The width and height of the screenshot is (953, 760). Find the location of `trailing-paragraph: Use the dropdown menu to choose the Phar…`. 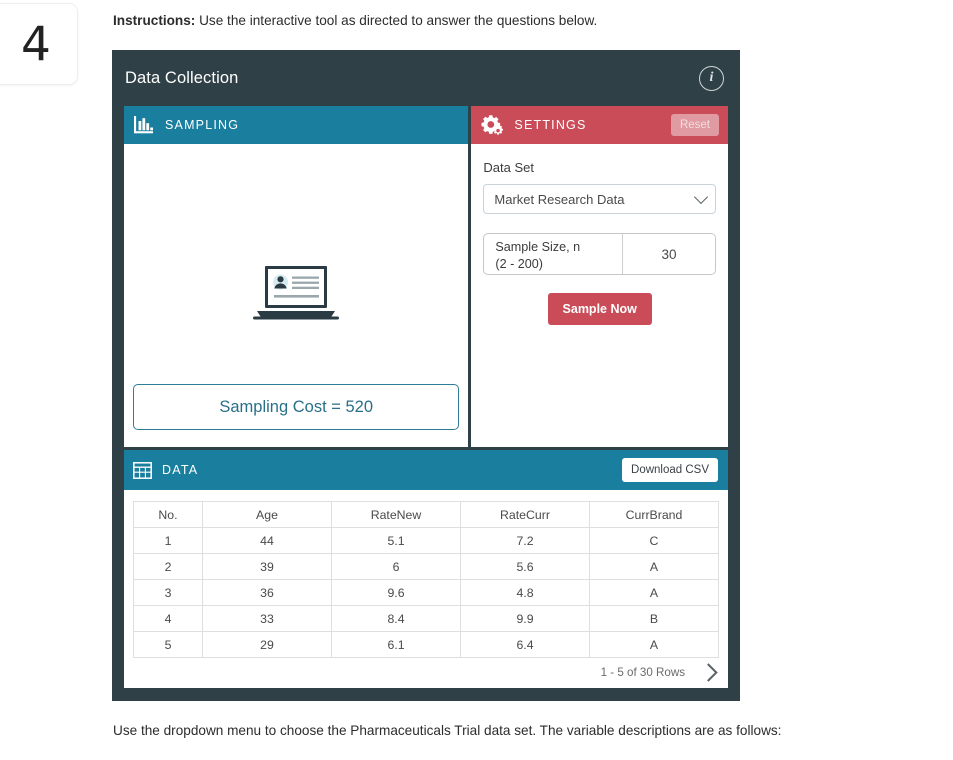

trailing-paragraph: Use the dropdown menu to choose the Phar… is located at coordinates (447, 730).